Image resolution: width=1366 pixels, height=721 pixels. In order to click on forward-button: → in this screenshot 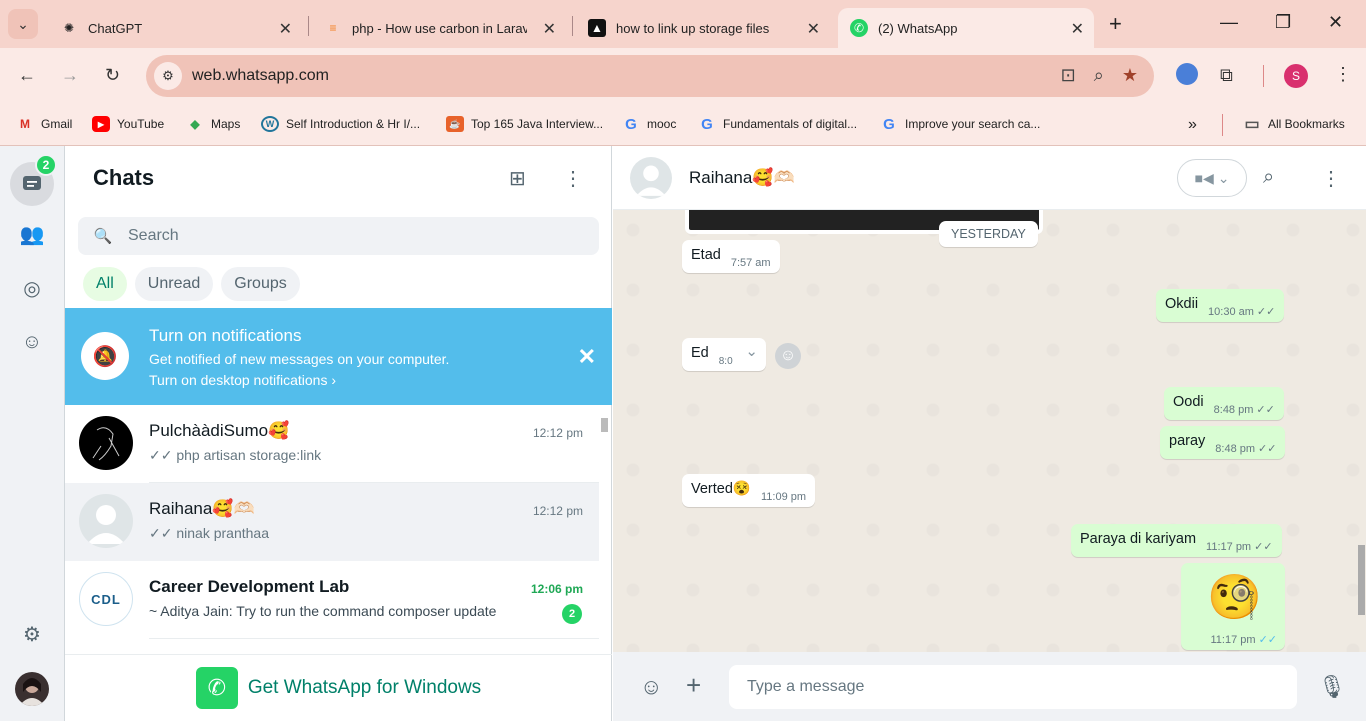, I will do `click(70, 75)`.